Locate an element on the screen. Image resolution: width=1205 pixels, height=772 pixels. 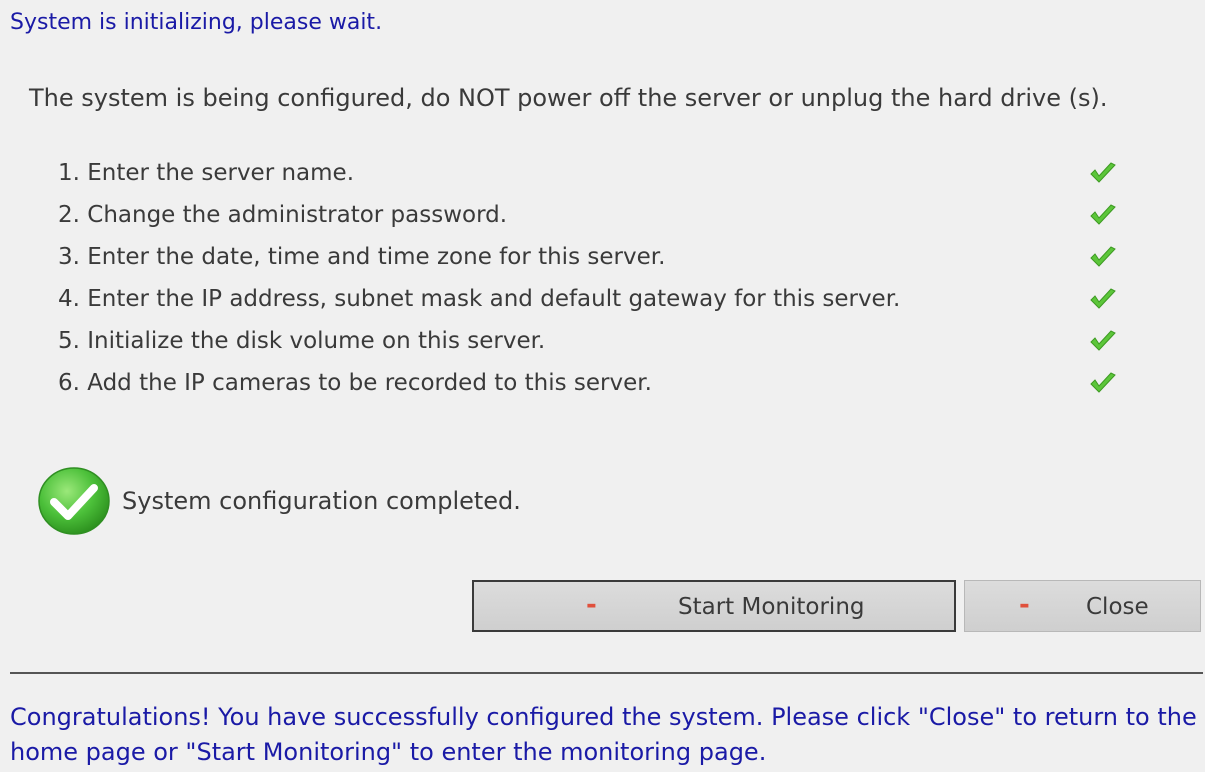
completion-status: System configuration completed. is located at coordinates (278, 501).